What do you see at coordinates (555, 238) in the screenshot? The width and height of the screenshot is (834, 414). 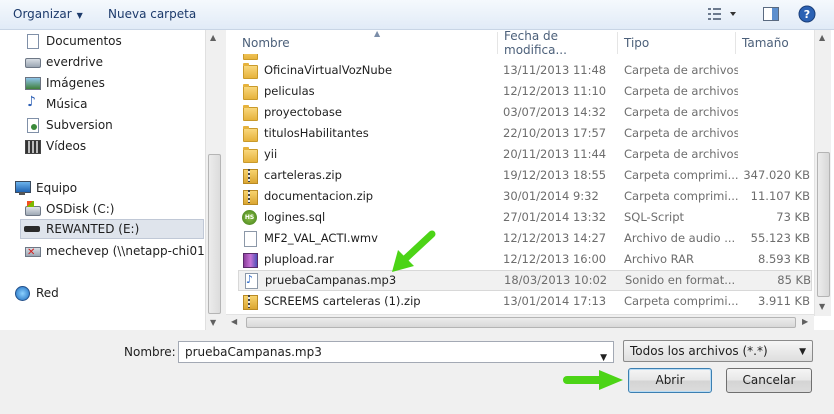 I see `file-date: 12/12/2013 14:27` at bounding box center [555, 238].